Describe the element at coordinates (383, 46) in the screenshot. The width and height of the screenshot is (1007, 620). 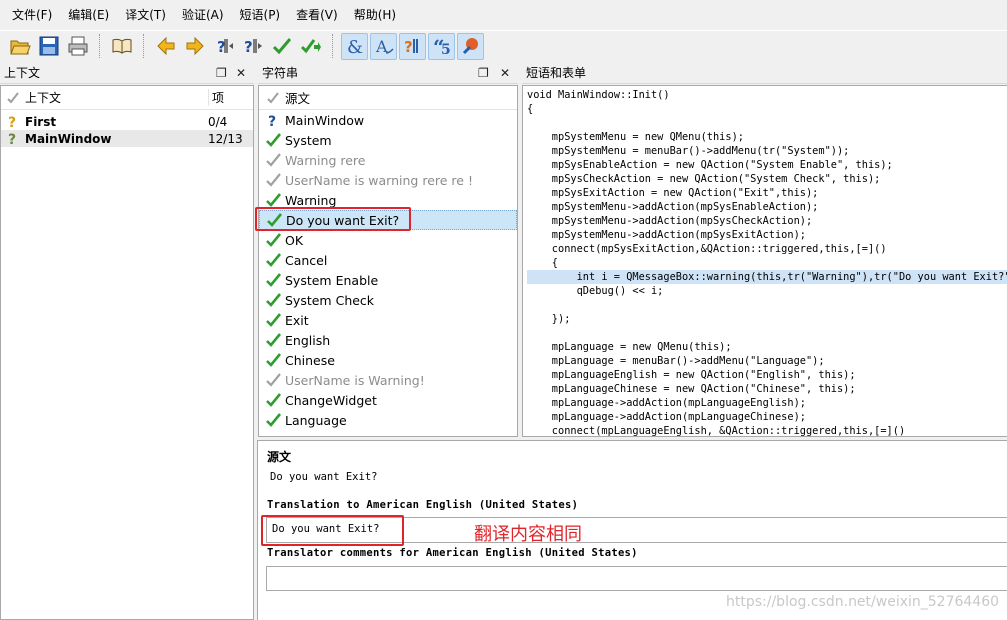
I see `ending-punctuation-icon: A` at that location.